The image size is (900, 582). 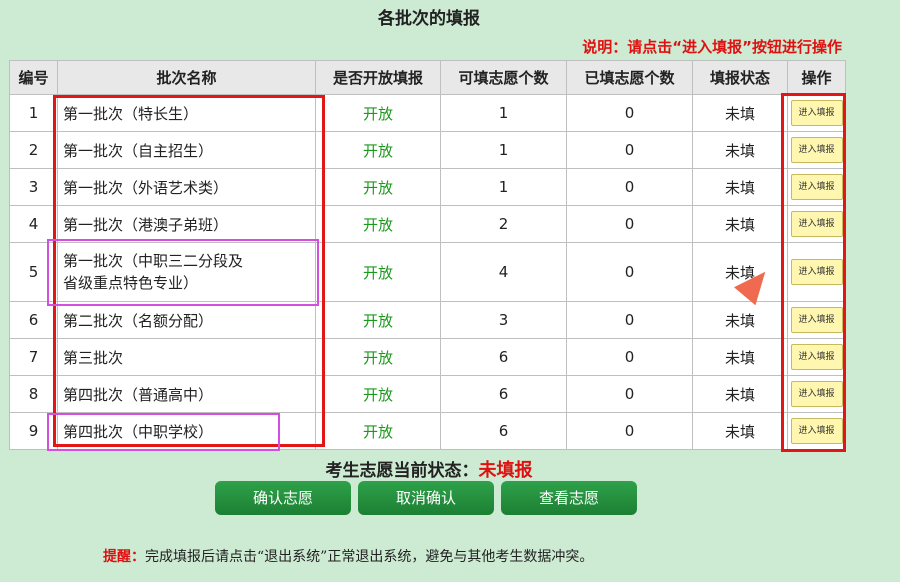 I want to click on view-choices-button: 查看志愿, so click(x=569, y=498).